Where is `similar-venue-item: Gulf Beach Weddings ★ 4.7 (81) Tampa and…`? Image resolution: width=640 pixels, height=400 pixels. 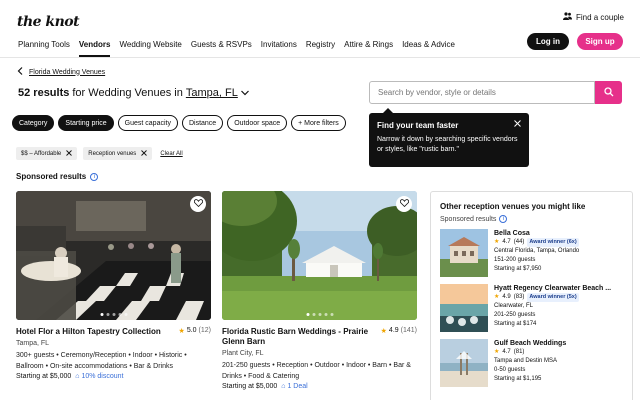 similar-venue-item: Gulf Beach Weddings ★ 4.7 (81) Tampa and… is located at coordinates (531, 363).